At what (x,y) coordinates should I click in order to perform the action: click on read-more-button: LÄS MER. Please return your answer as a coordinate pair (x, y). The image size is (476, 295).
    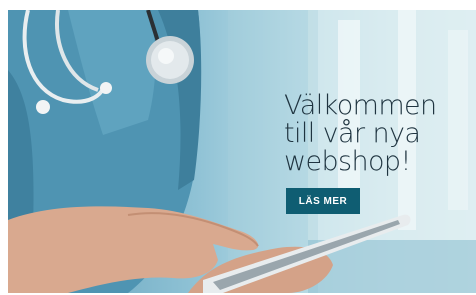
    Looking at the image, I should click on (323, 201).